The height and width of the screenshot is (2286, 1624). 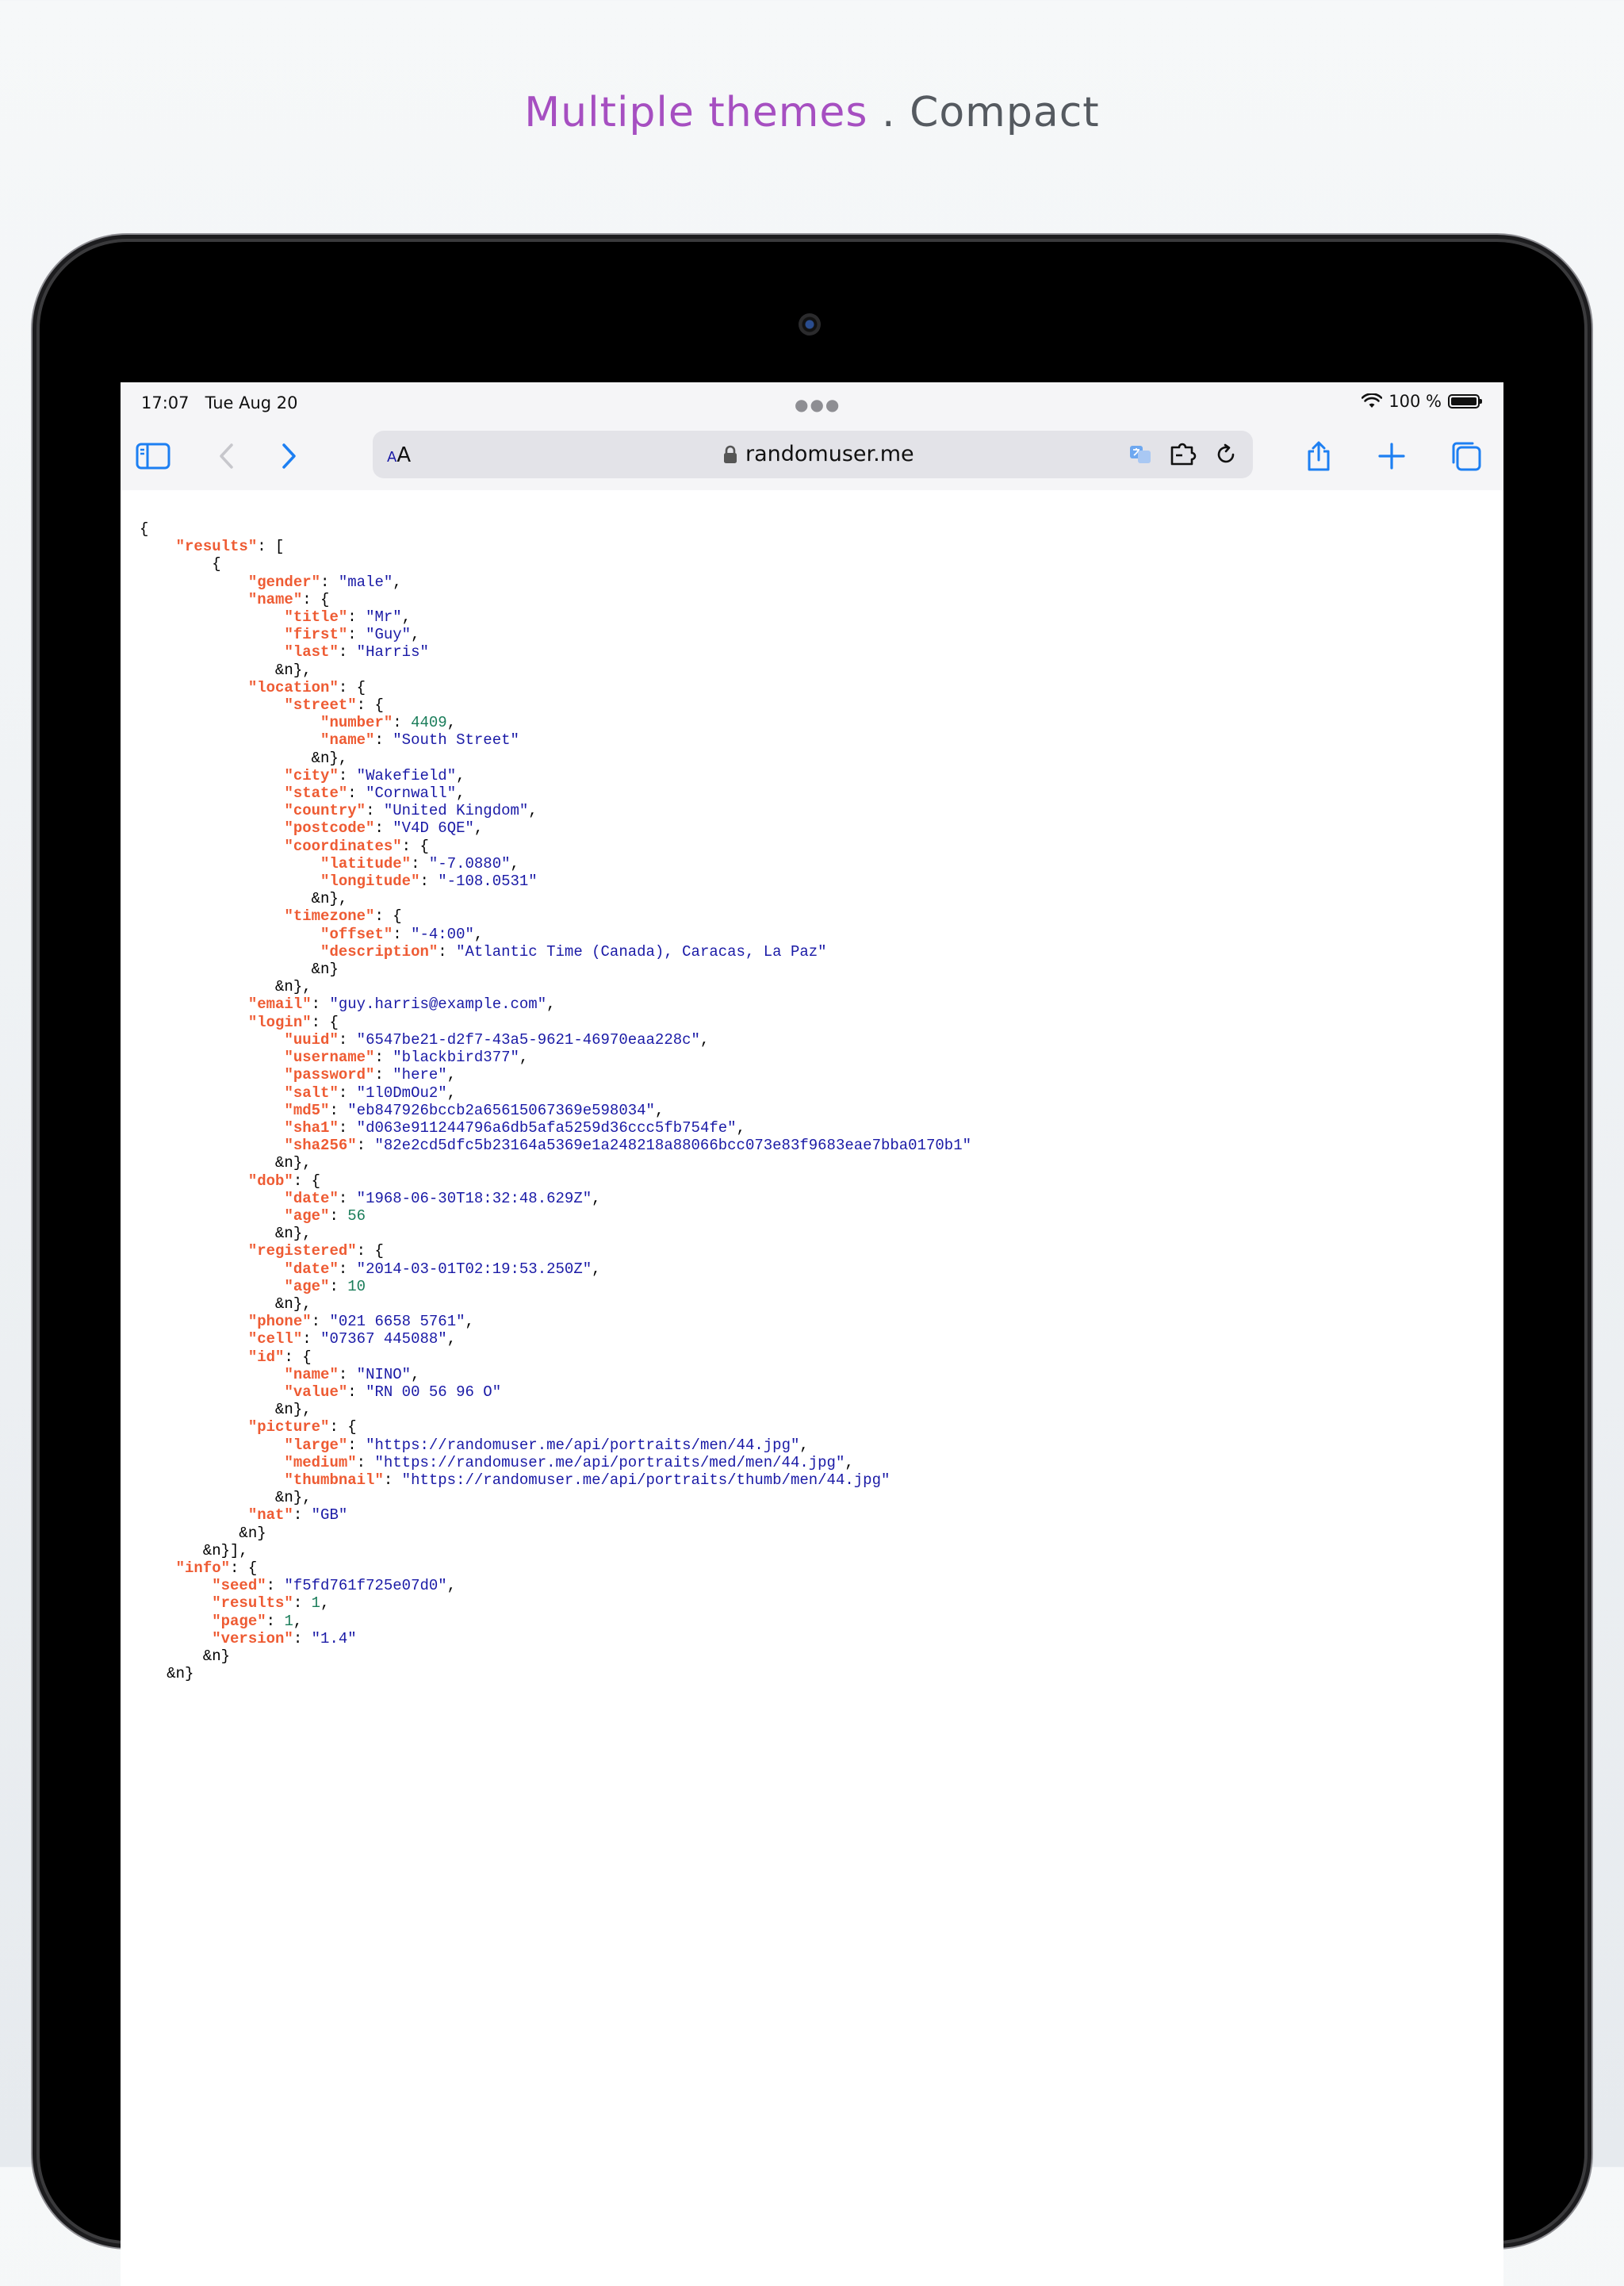 I want to click on json-key: "thumbnail", so click(x=334, y=1480).